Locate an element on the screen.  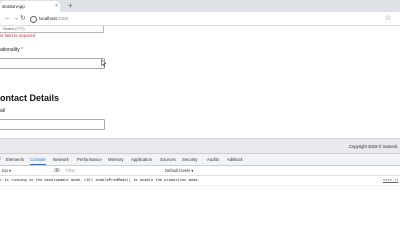
copyright-text: Copyright 2019 © SomeSi is located at coordinates (373, 146).